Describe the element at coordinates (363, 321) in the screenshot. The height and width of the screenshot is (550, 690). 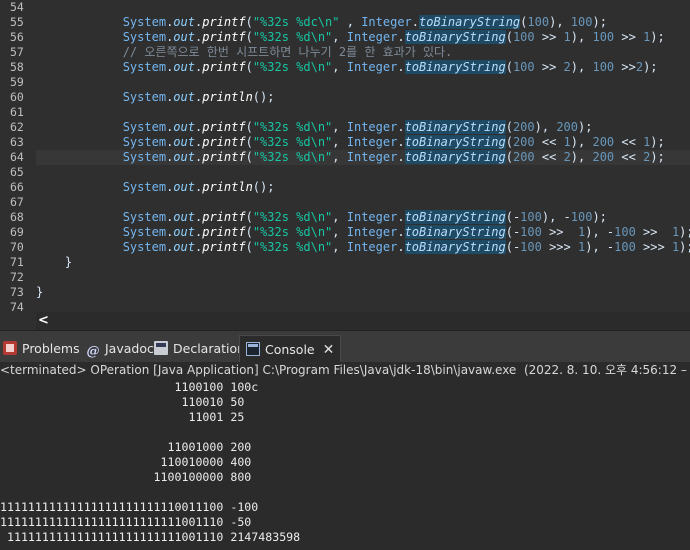
I see `horizontal-scrollbar: <` at that location.